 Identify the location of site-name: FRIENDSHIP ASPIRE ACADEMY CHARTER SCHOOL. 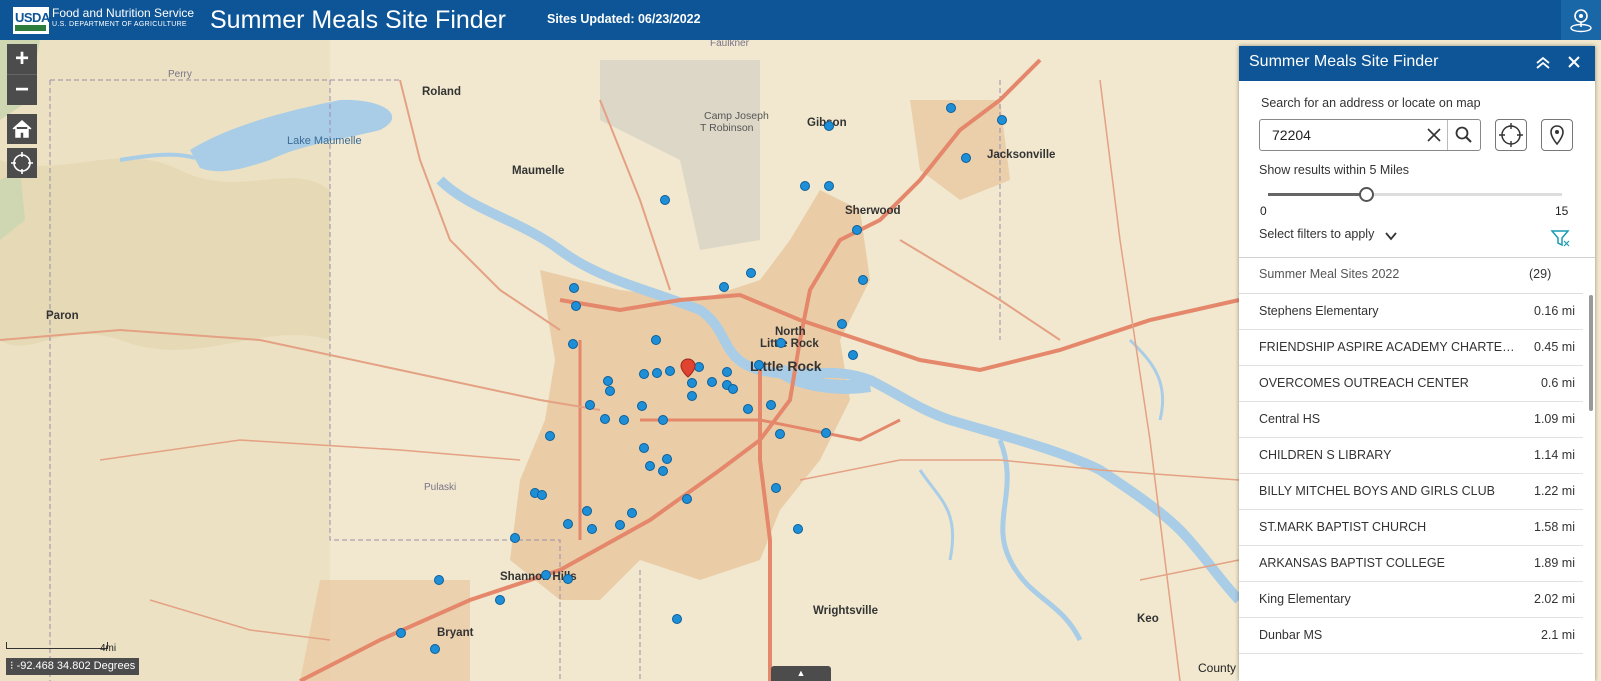
(1389, 347).